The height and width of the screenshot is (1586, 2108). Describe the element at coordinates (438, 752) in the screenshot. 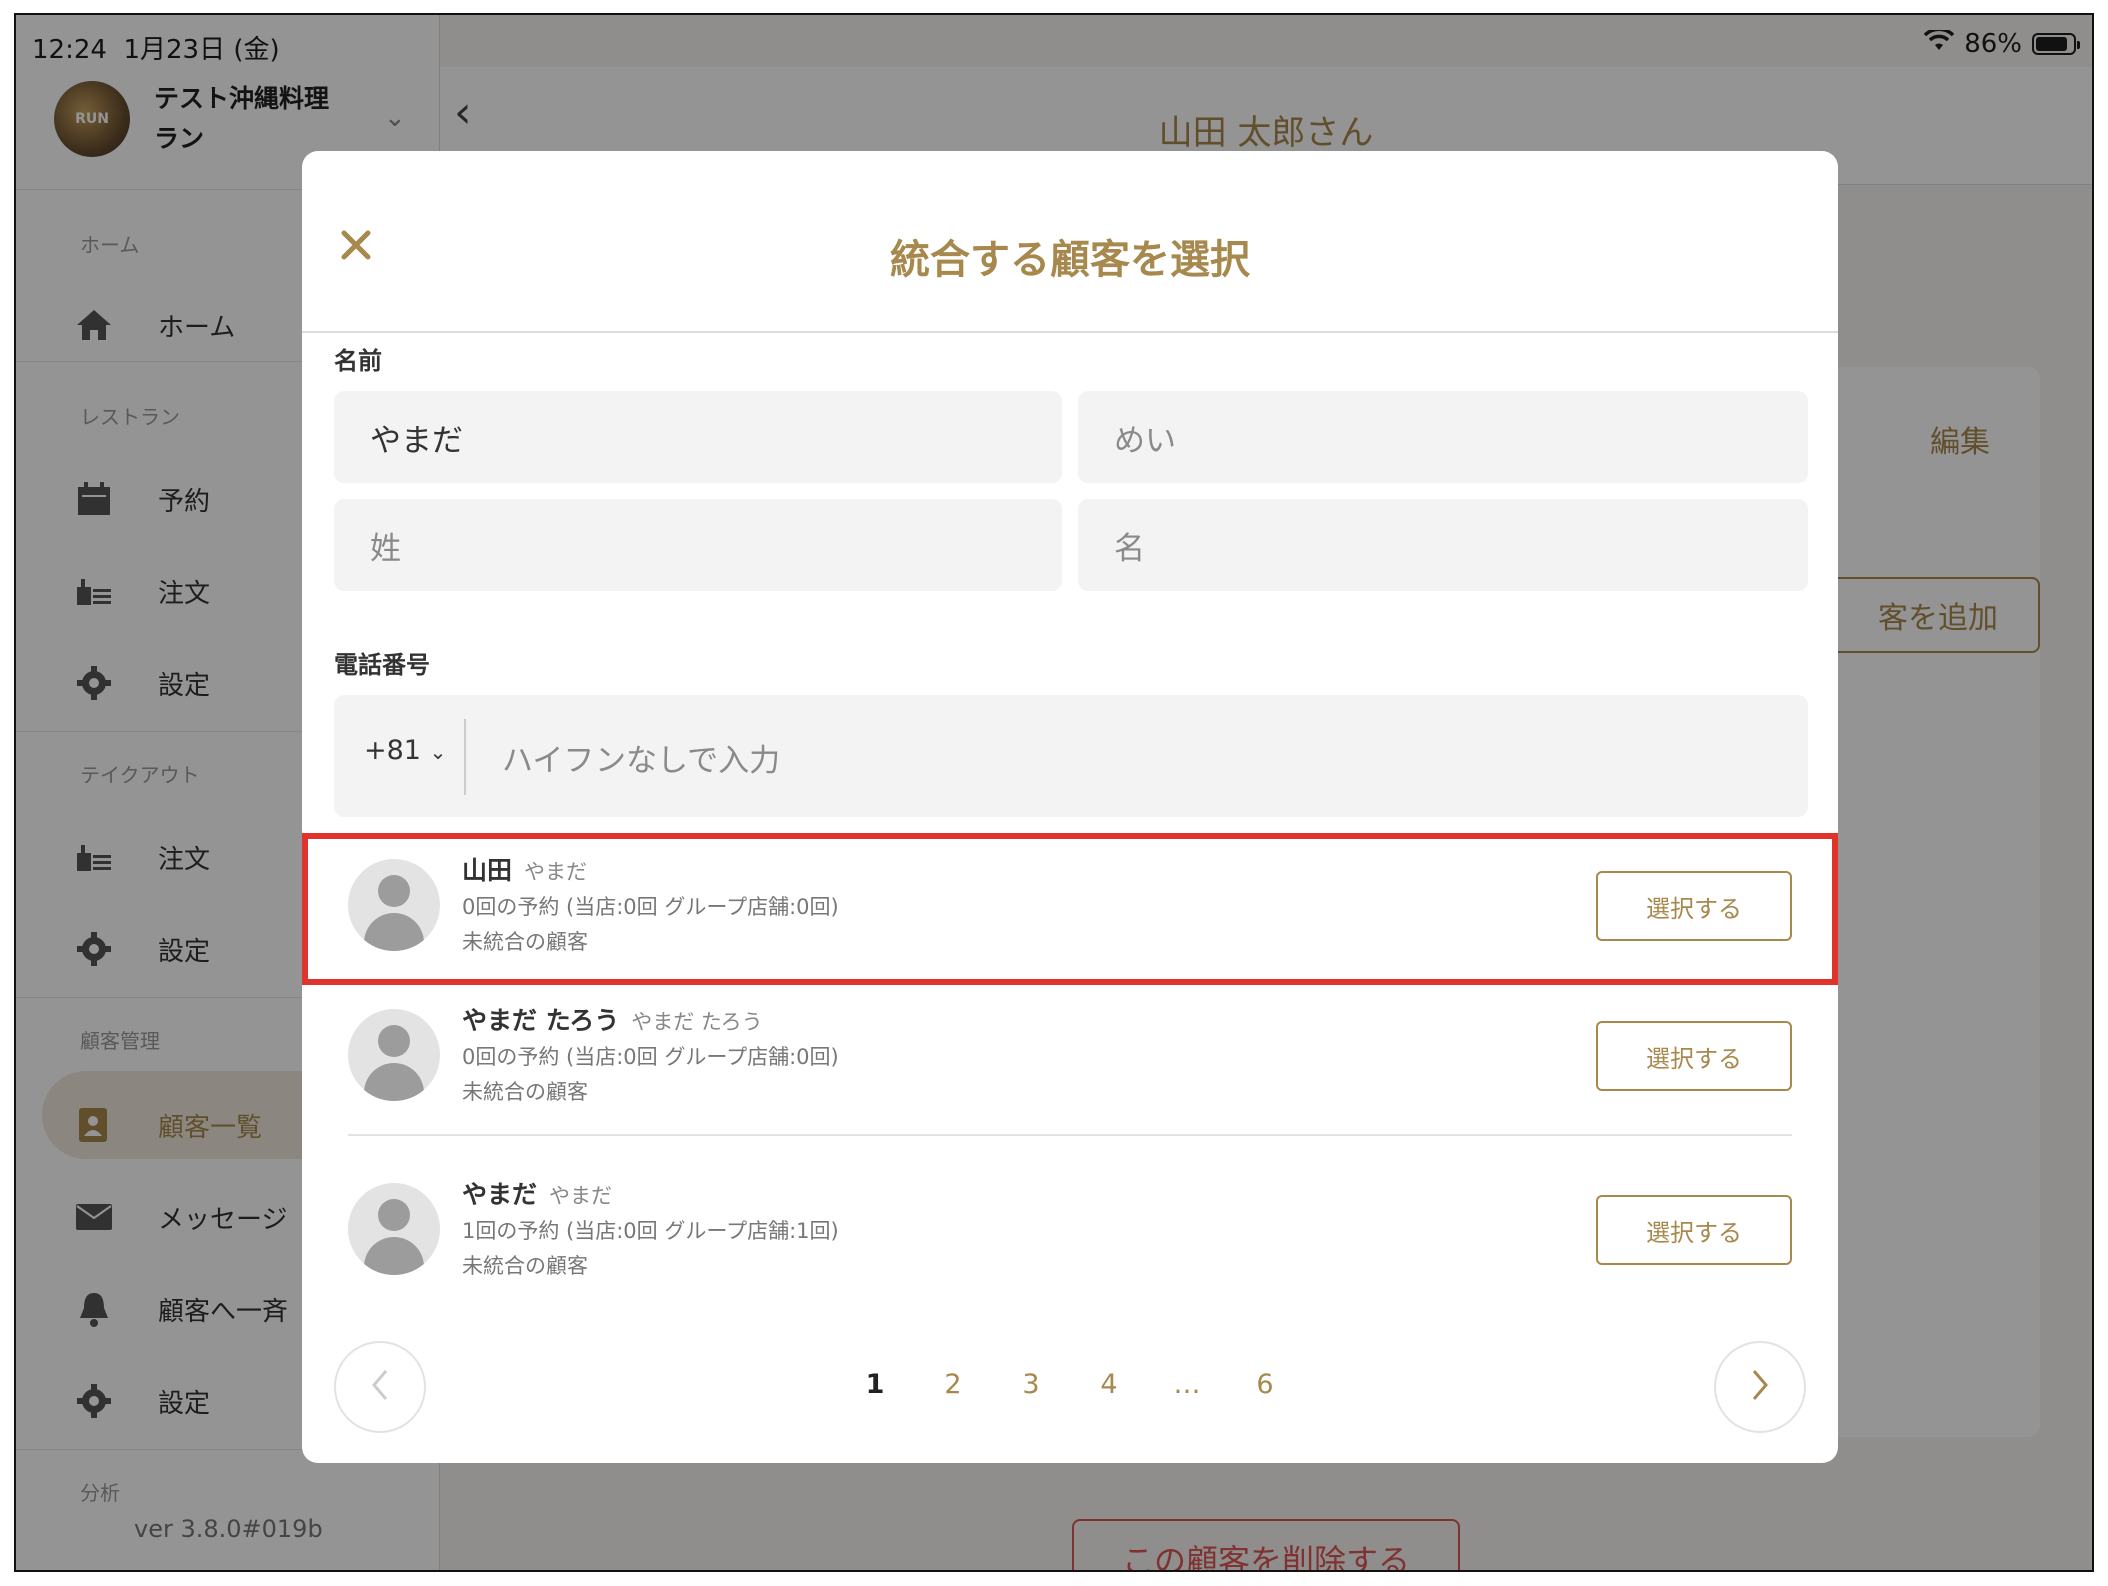

I see `chevron-down-icon: ⌄` at that location.